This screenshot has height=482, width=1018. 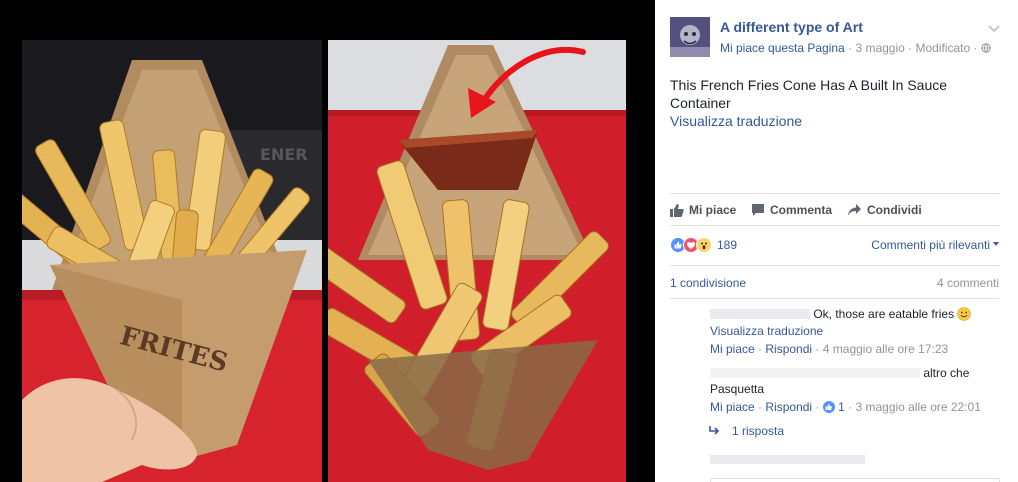 I want to click on like-page-link: Mi piace questa Pagina, so click(x=782, y=48).